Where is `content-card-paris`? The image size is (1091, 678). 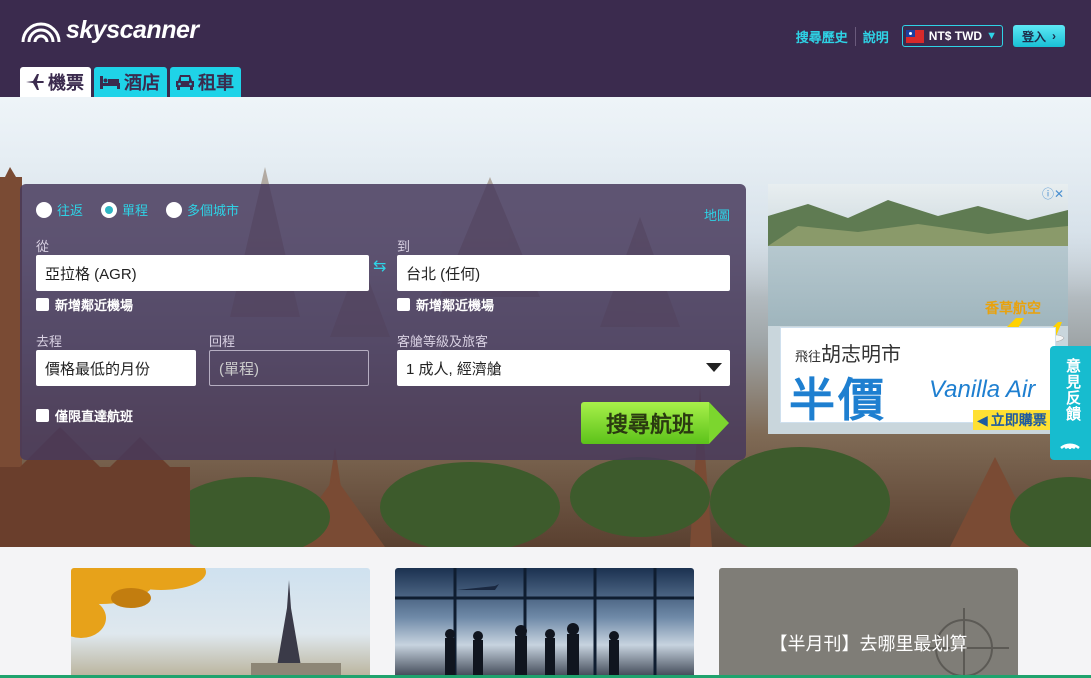
content-card-paris is located at coordinates (220, 623).